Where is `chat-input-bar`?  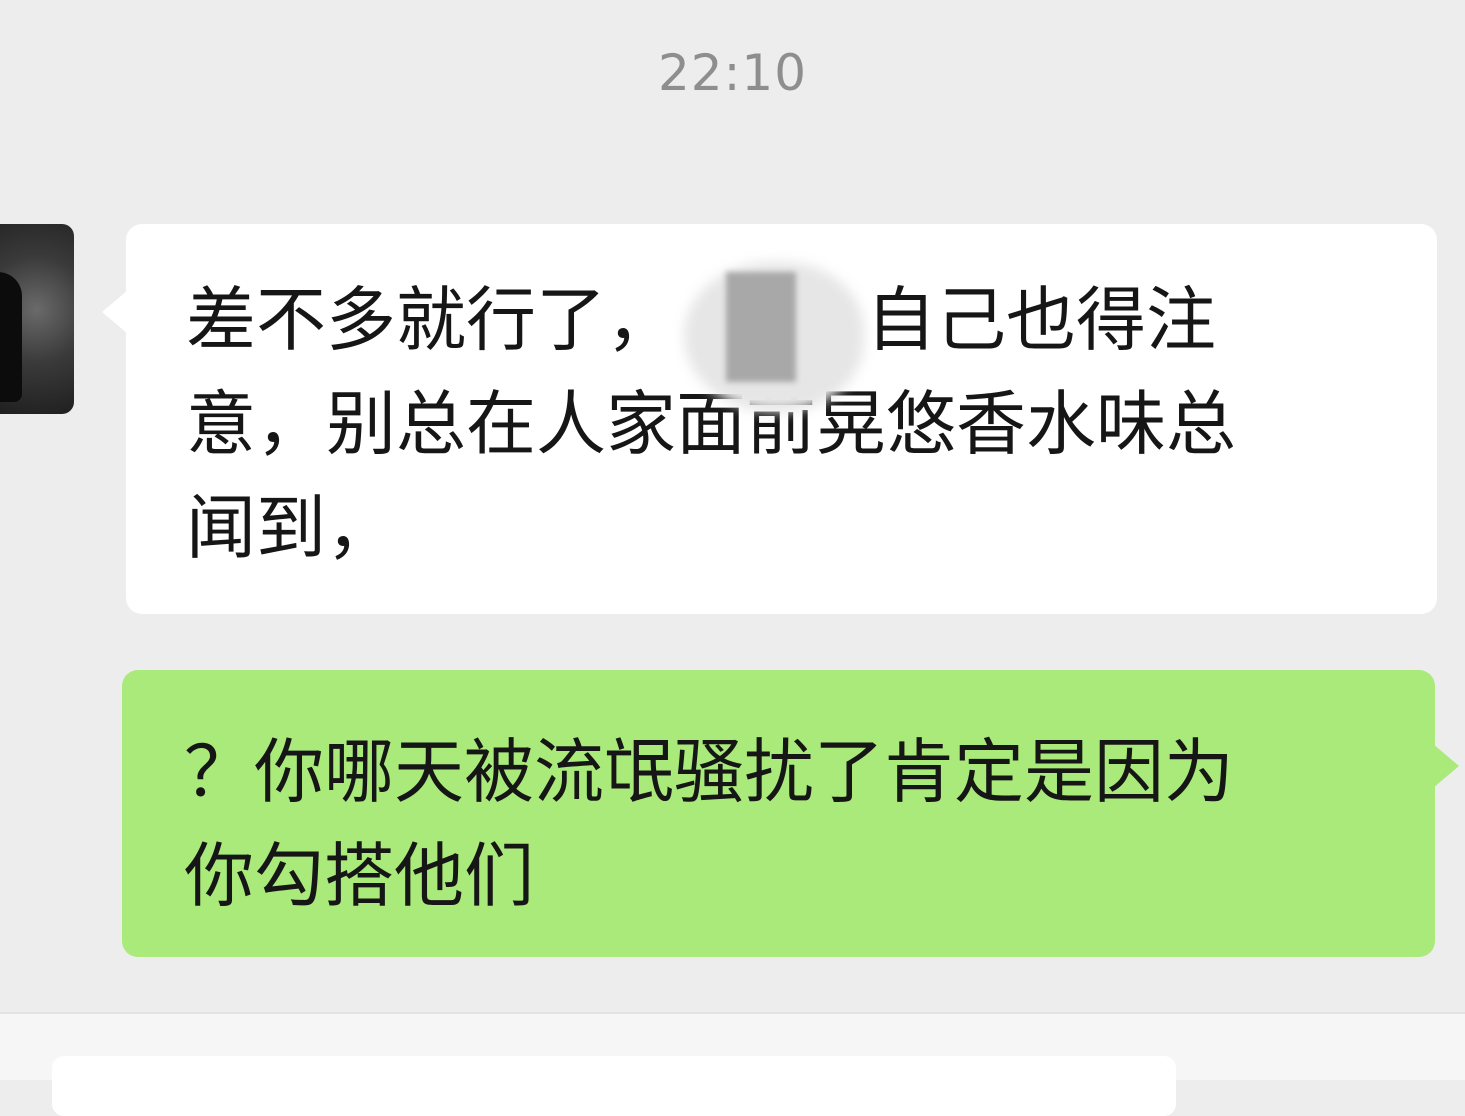
chat-input-bar is located at coordinates (732, 1064).